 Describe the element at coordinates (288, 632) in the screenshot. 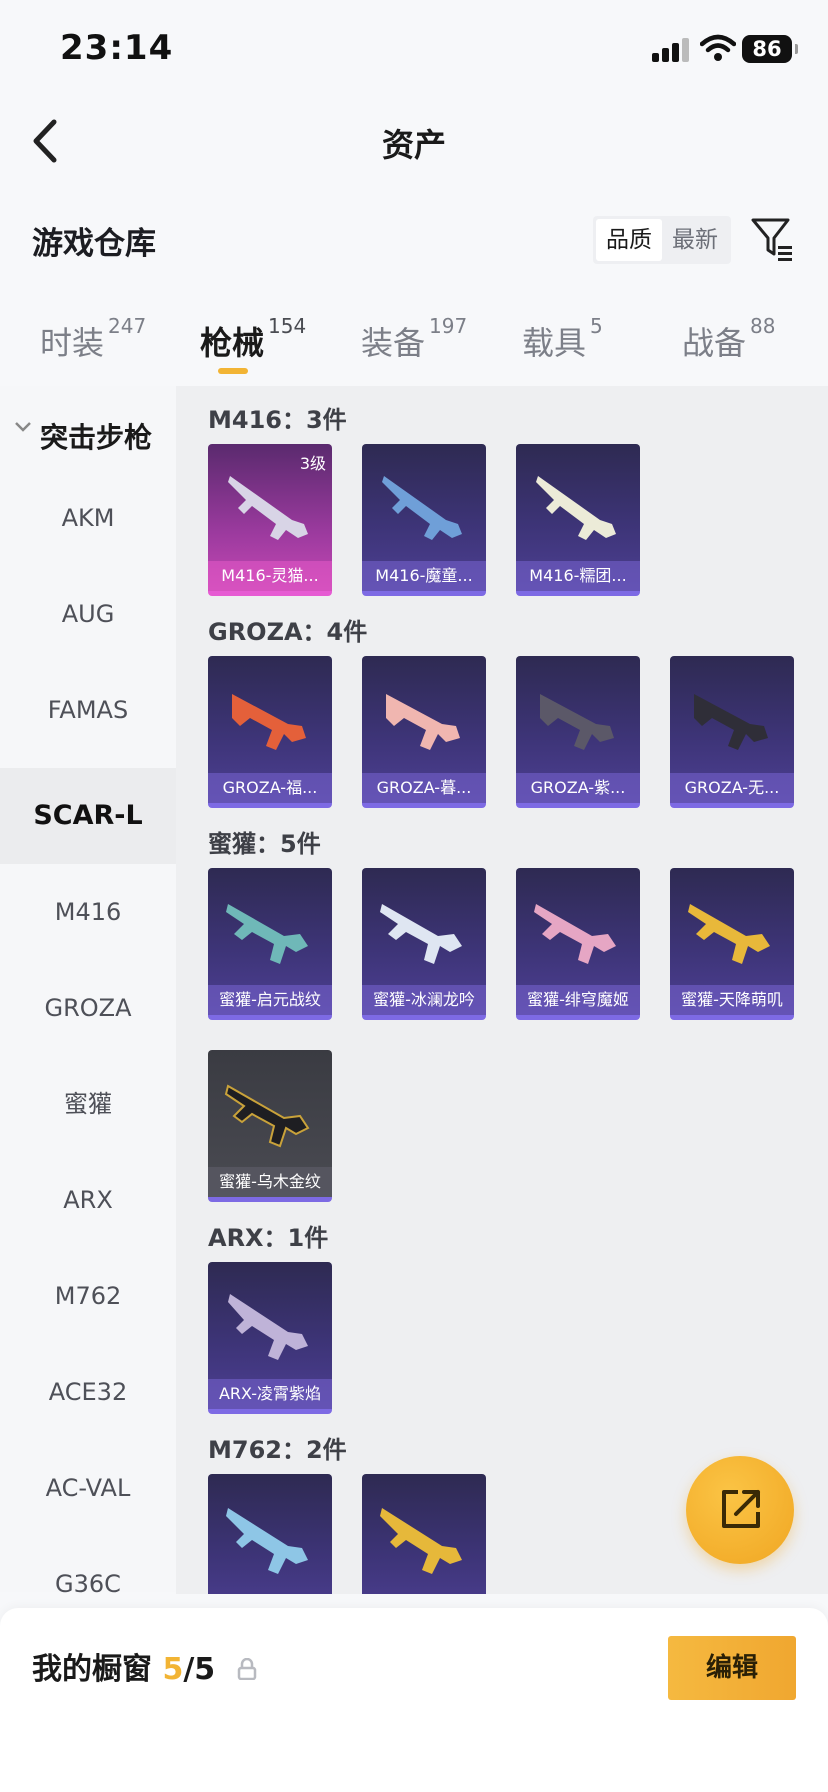

I see `section-title: GROZA：4件` at that location.